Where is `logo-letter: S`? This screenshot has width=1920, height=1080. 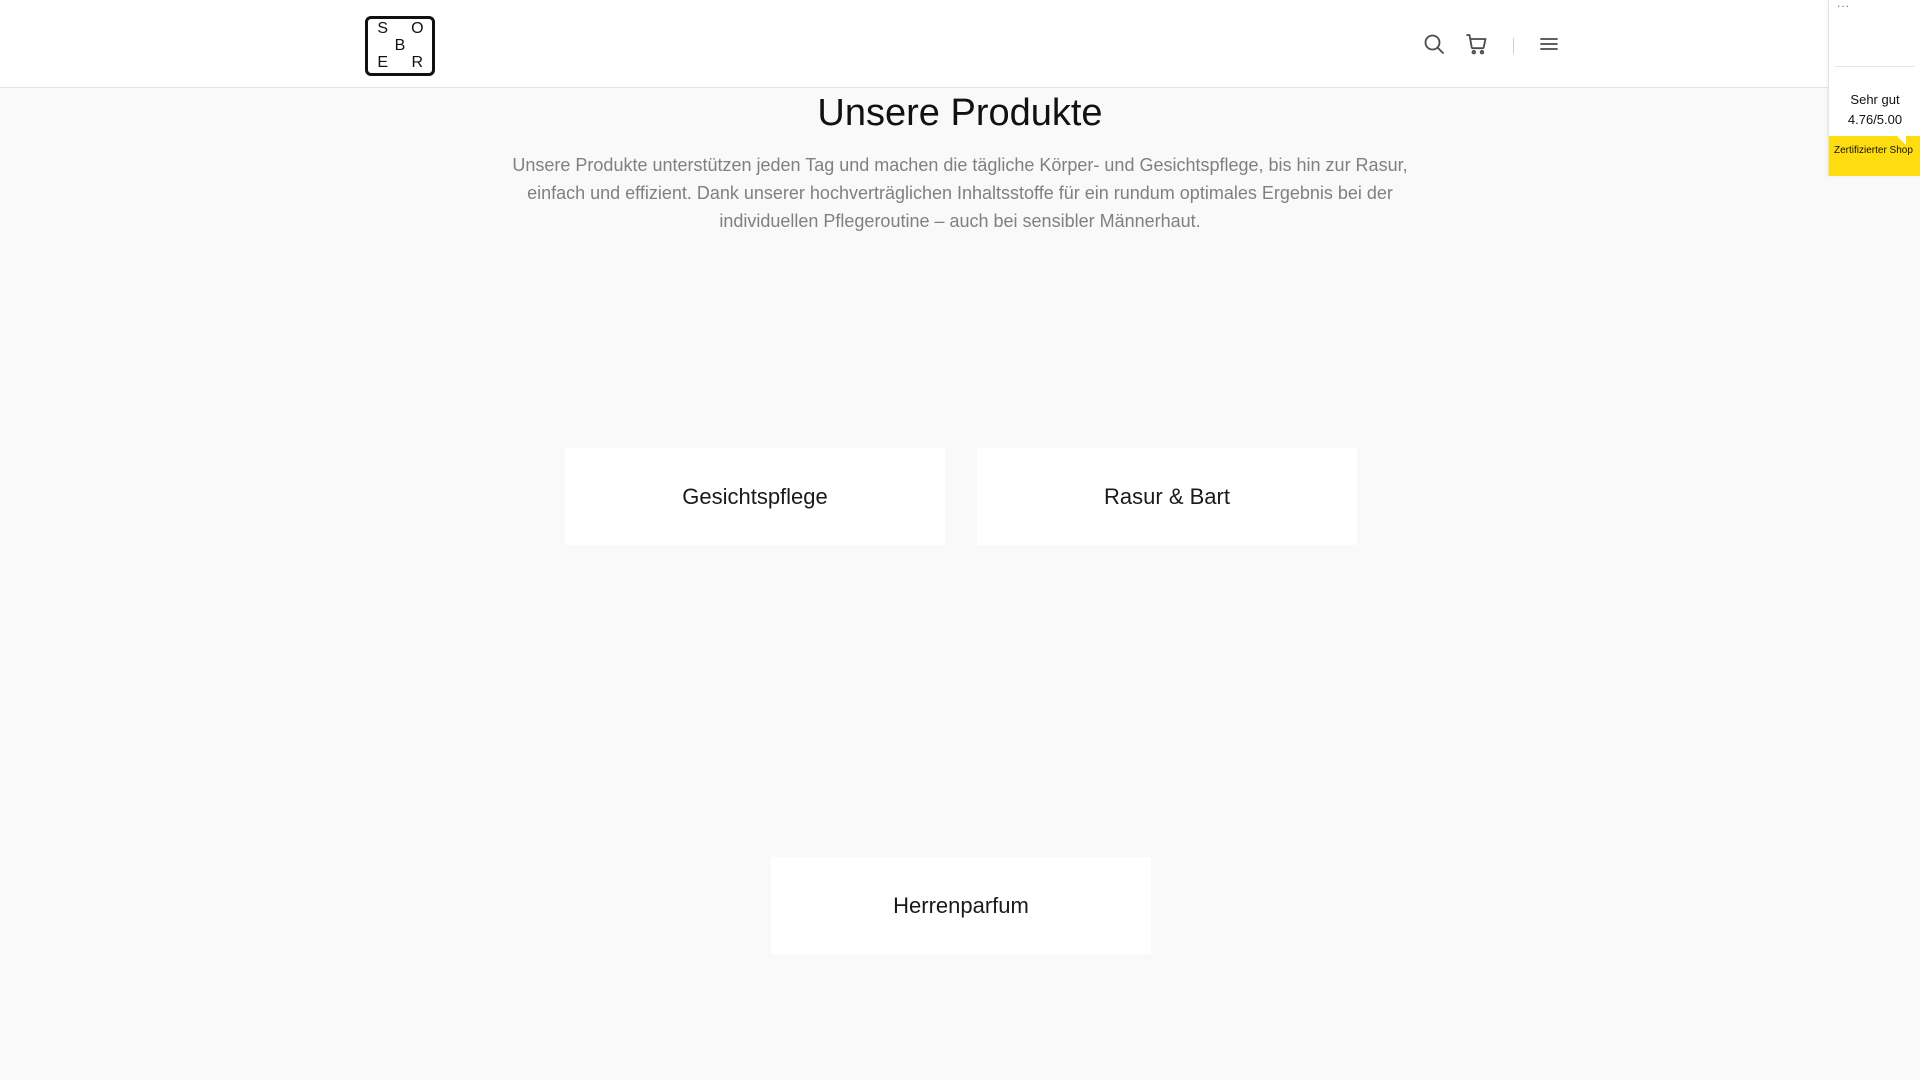 logo-letter: S is located at coordinates (382, 29).